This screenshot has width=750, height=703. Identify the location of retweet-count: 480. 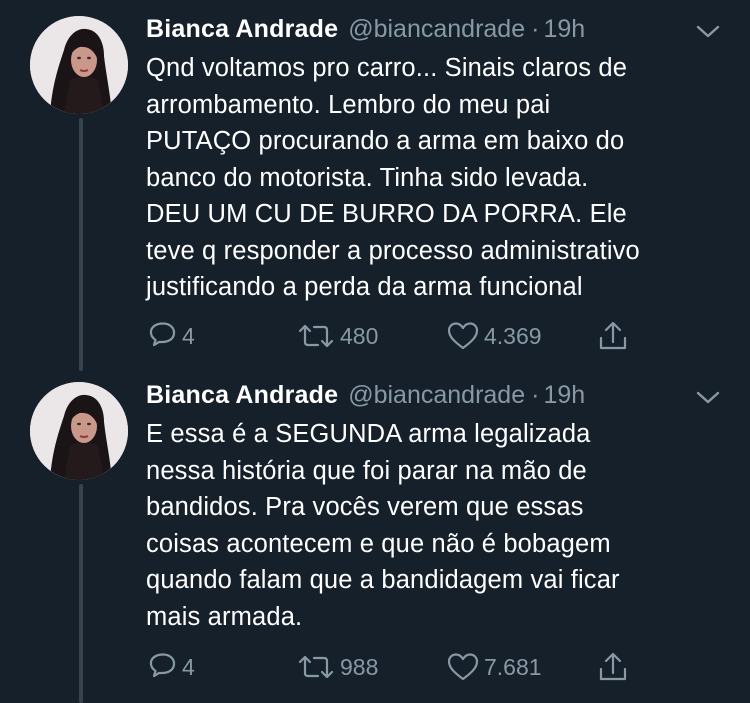
(359, 335).